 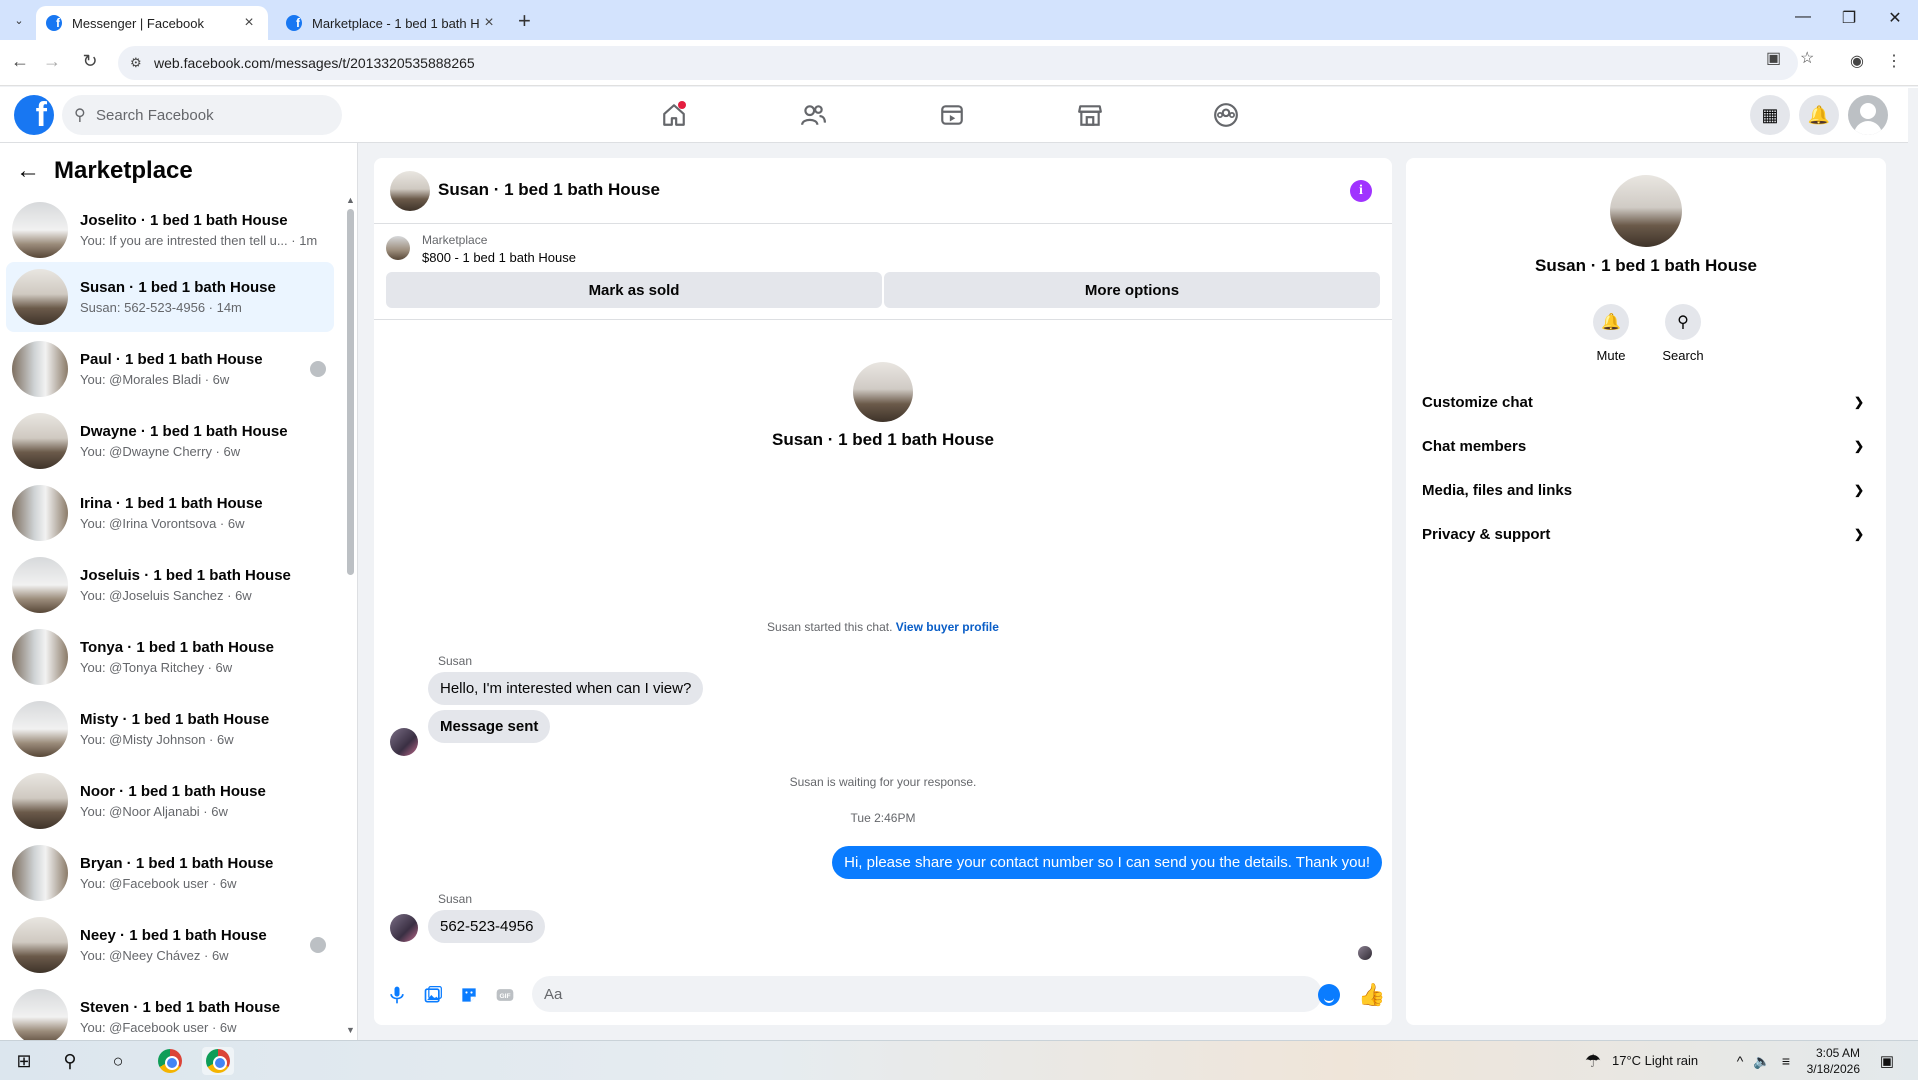 What do you see at coordinates (160, 451) in the screenshot?
I see `conversation-preview: You: @Dwayne Cherry · 6w` at bounding box center [160, 451].